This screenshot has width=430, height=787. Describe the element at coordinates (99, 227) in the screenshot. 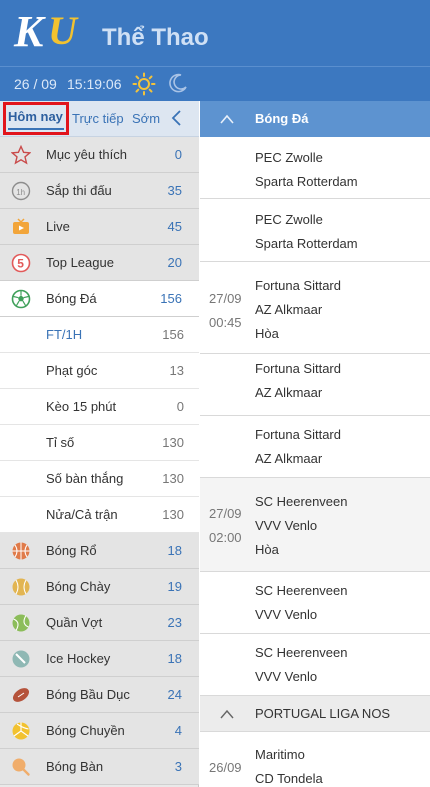

I see `sidebar-item-live: Live 45` at that location.